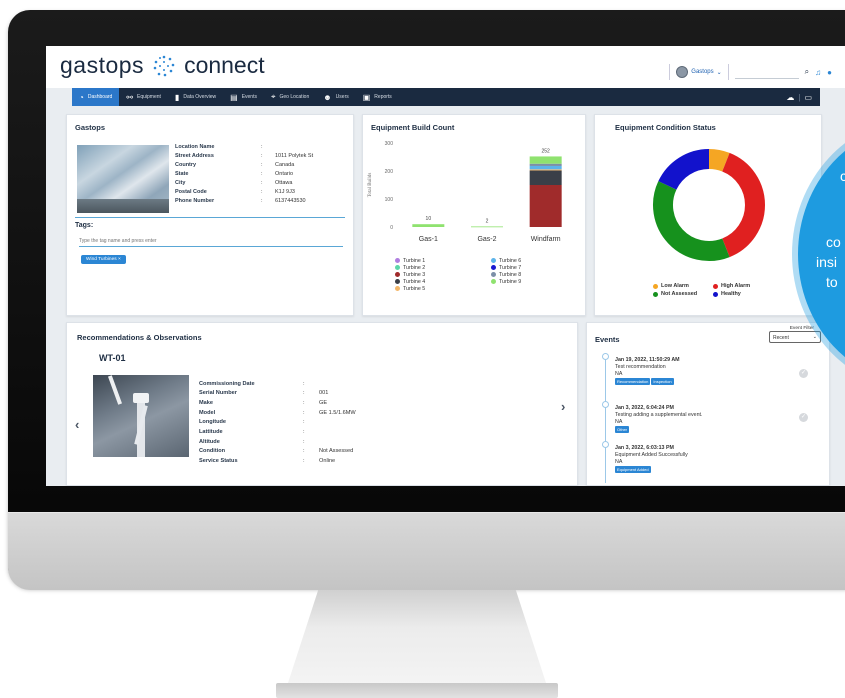 The width and height of the screenshot is (845, 698). What do you see at coordinates (790, 97) in the screenshot?
I see `cloud-upload-icon: ☁` at bounding box center [790, 97].